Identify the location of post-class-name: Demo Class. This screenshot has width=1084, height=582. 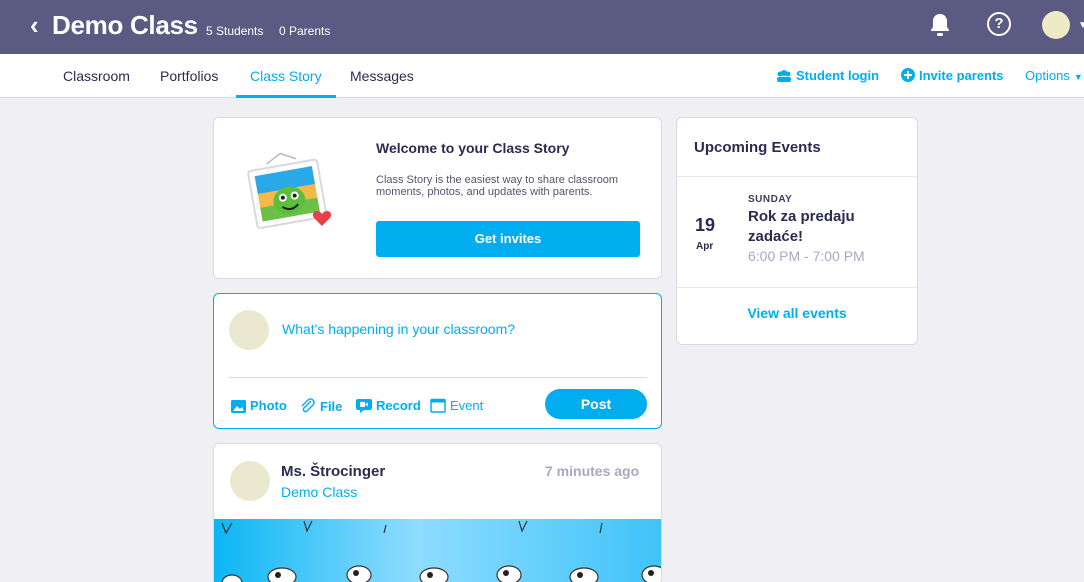
(319, 492).